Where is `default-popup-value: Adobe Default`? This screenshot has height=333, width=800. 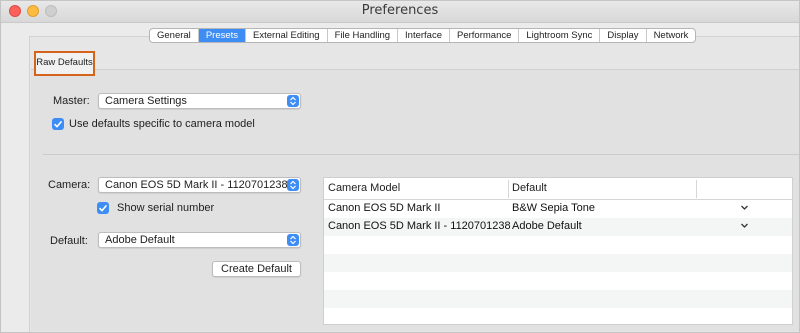 default-popup-value: Adobe Default is located at coordinates (140, 240).